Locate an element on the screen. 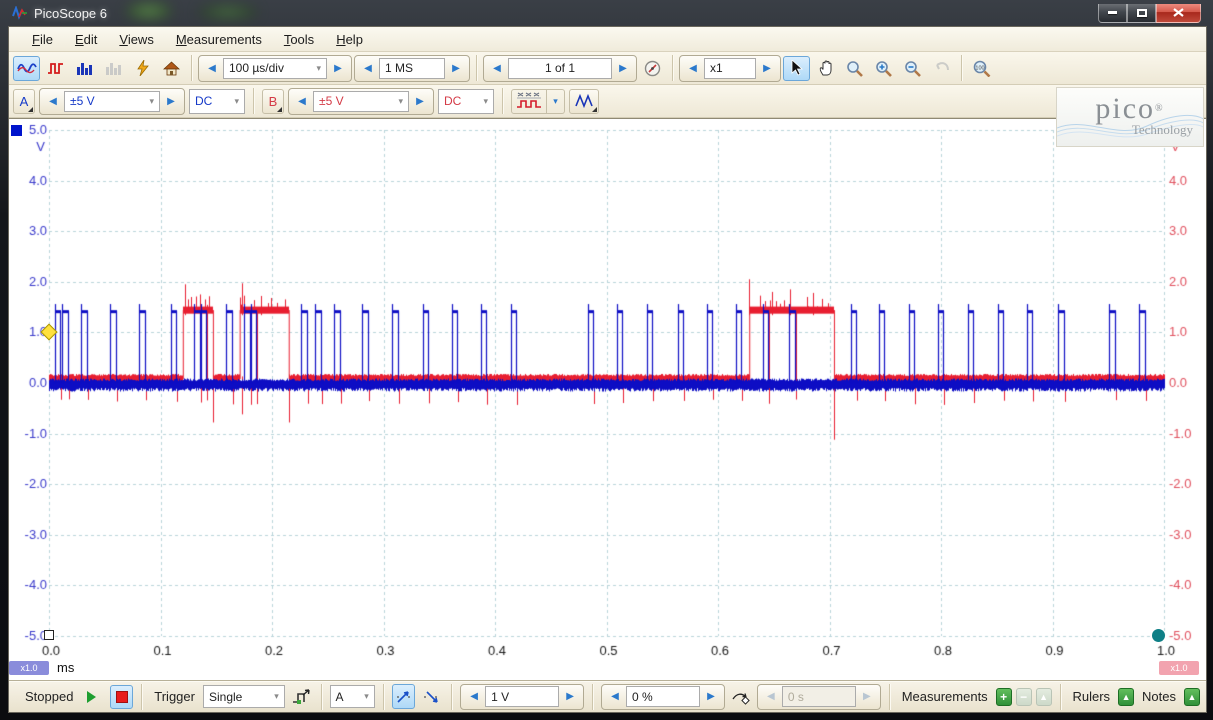 Image resolution: width=1213 pixels, height=720 pixels. home-icon is located at coordinates (171, 67).